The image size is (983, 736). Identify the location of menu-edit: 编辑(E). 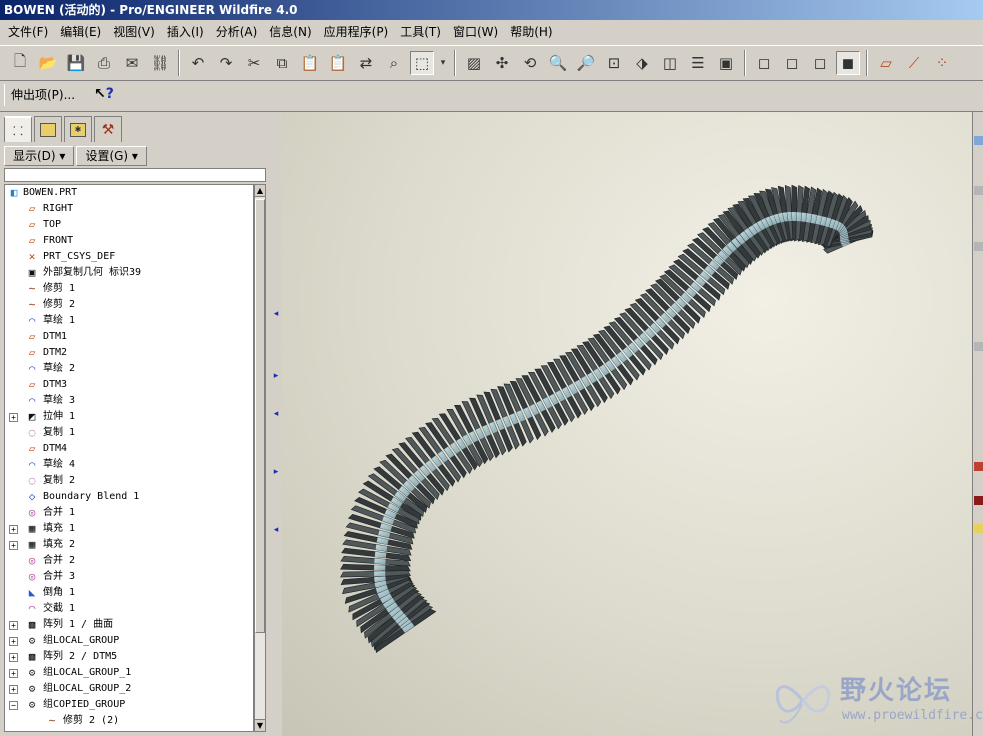
(80, 32).